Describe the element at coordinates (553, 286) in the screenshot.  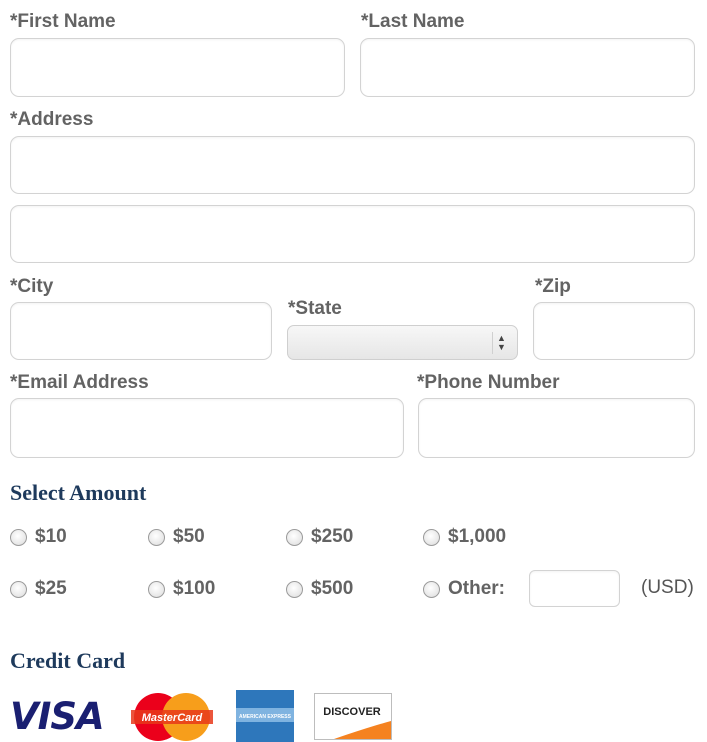
I see `zip-label: *Zip` at that location.